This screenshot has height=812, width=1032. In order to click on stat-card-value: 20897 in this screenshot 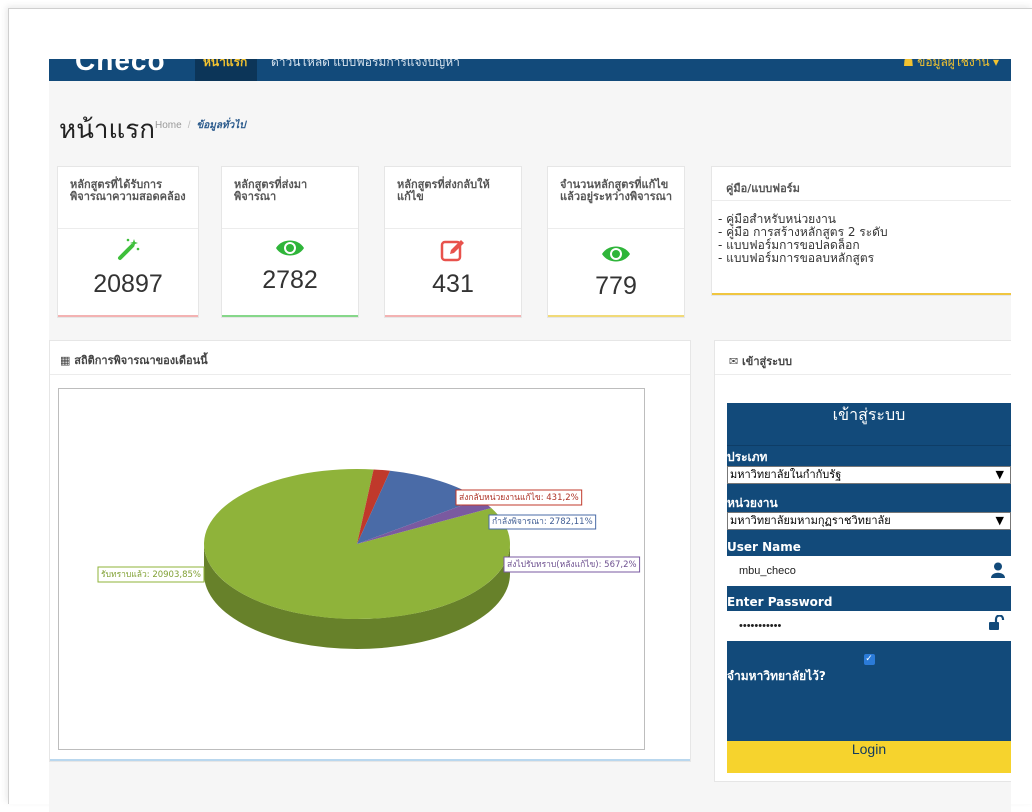, I will do `click(128, 284)`.